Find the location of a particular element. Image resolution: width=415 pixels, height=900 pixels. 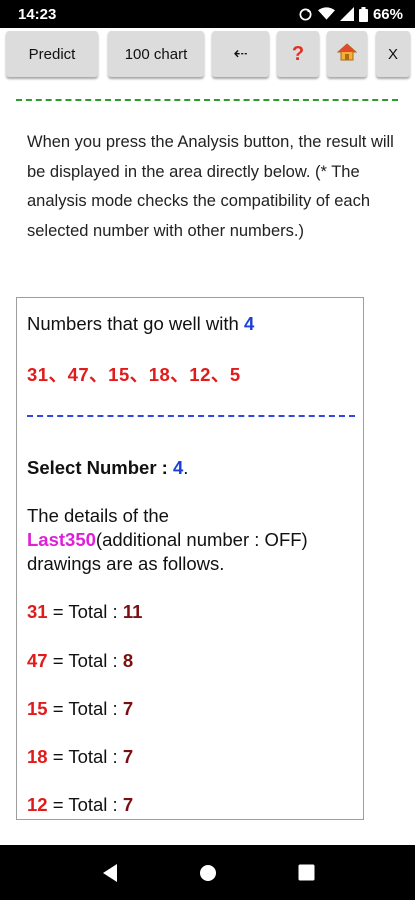

last-draw-label: Last350 is located at coordinates (61, 539).